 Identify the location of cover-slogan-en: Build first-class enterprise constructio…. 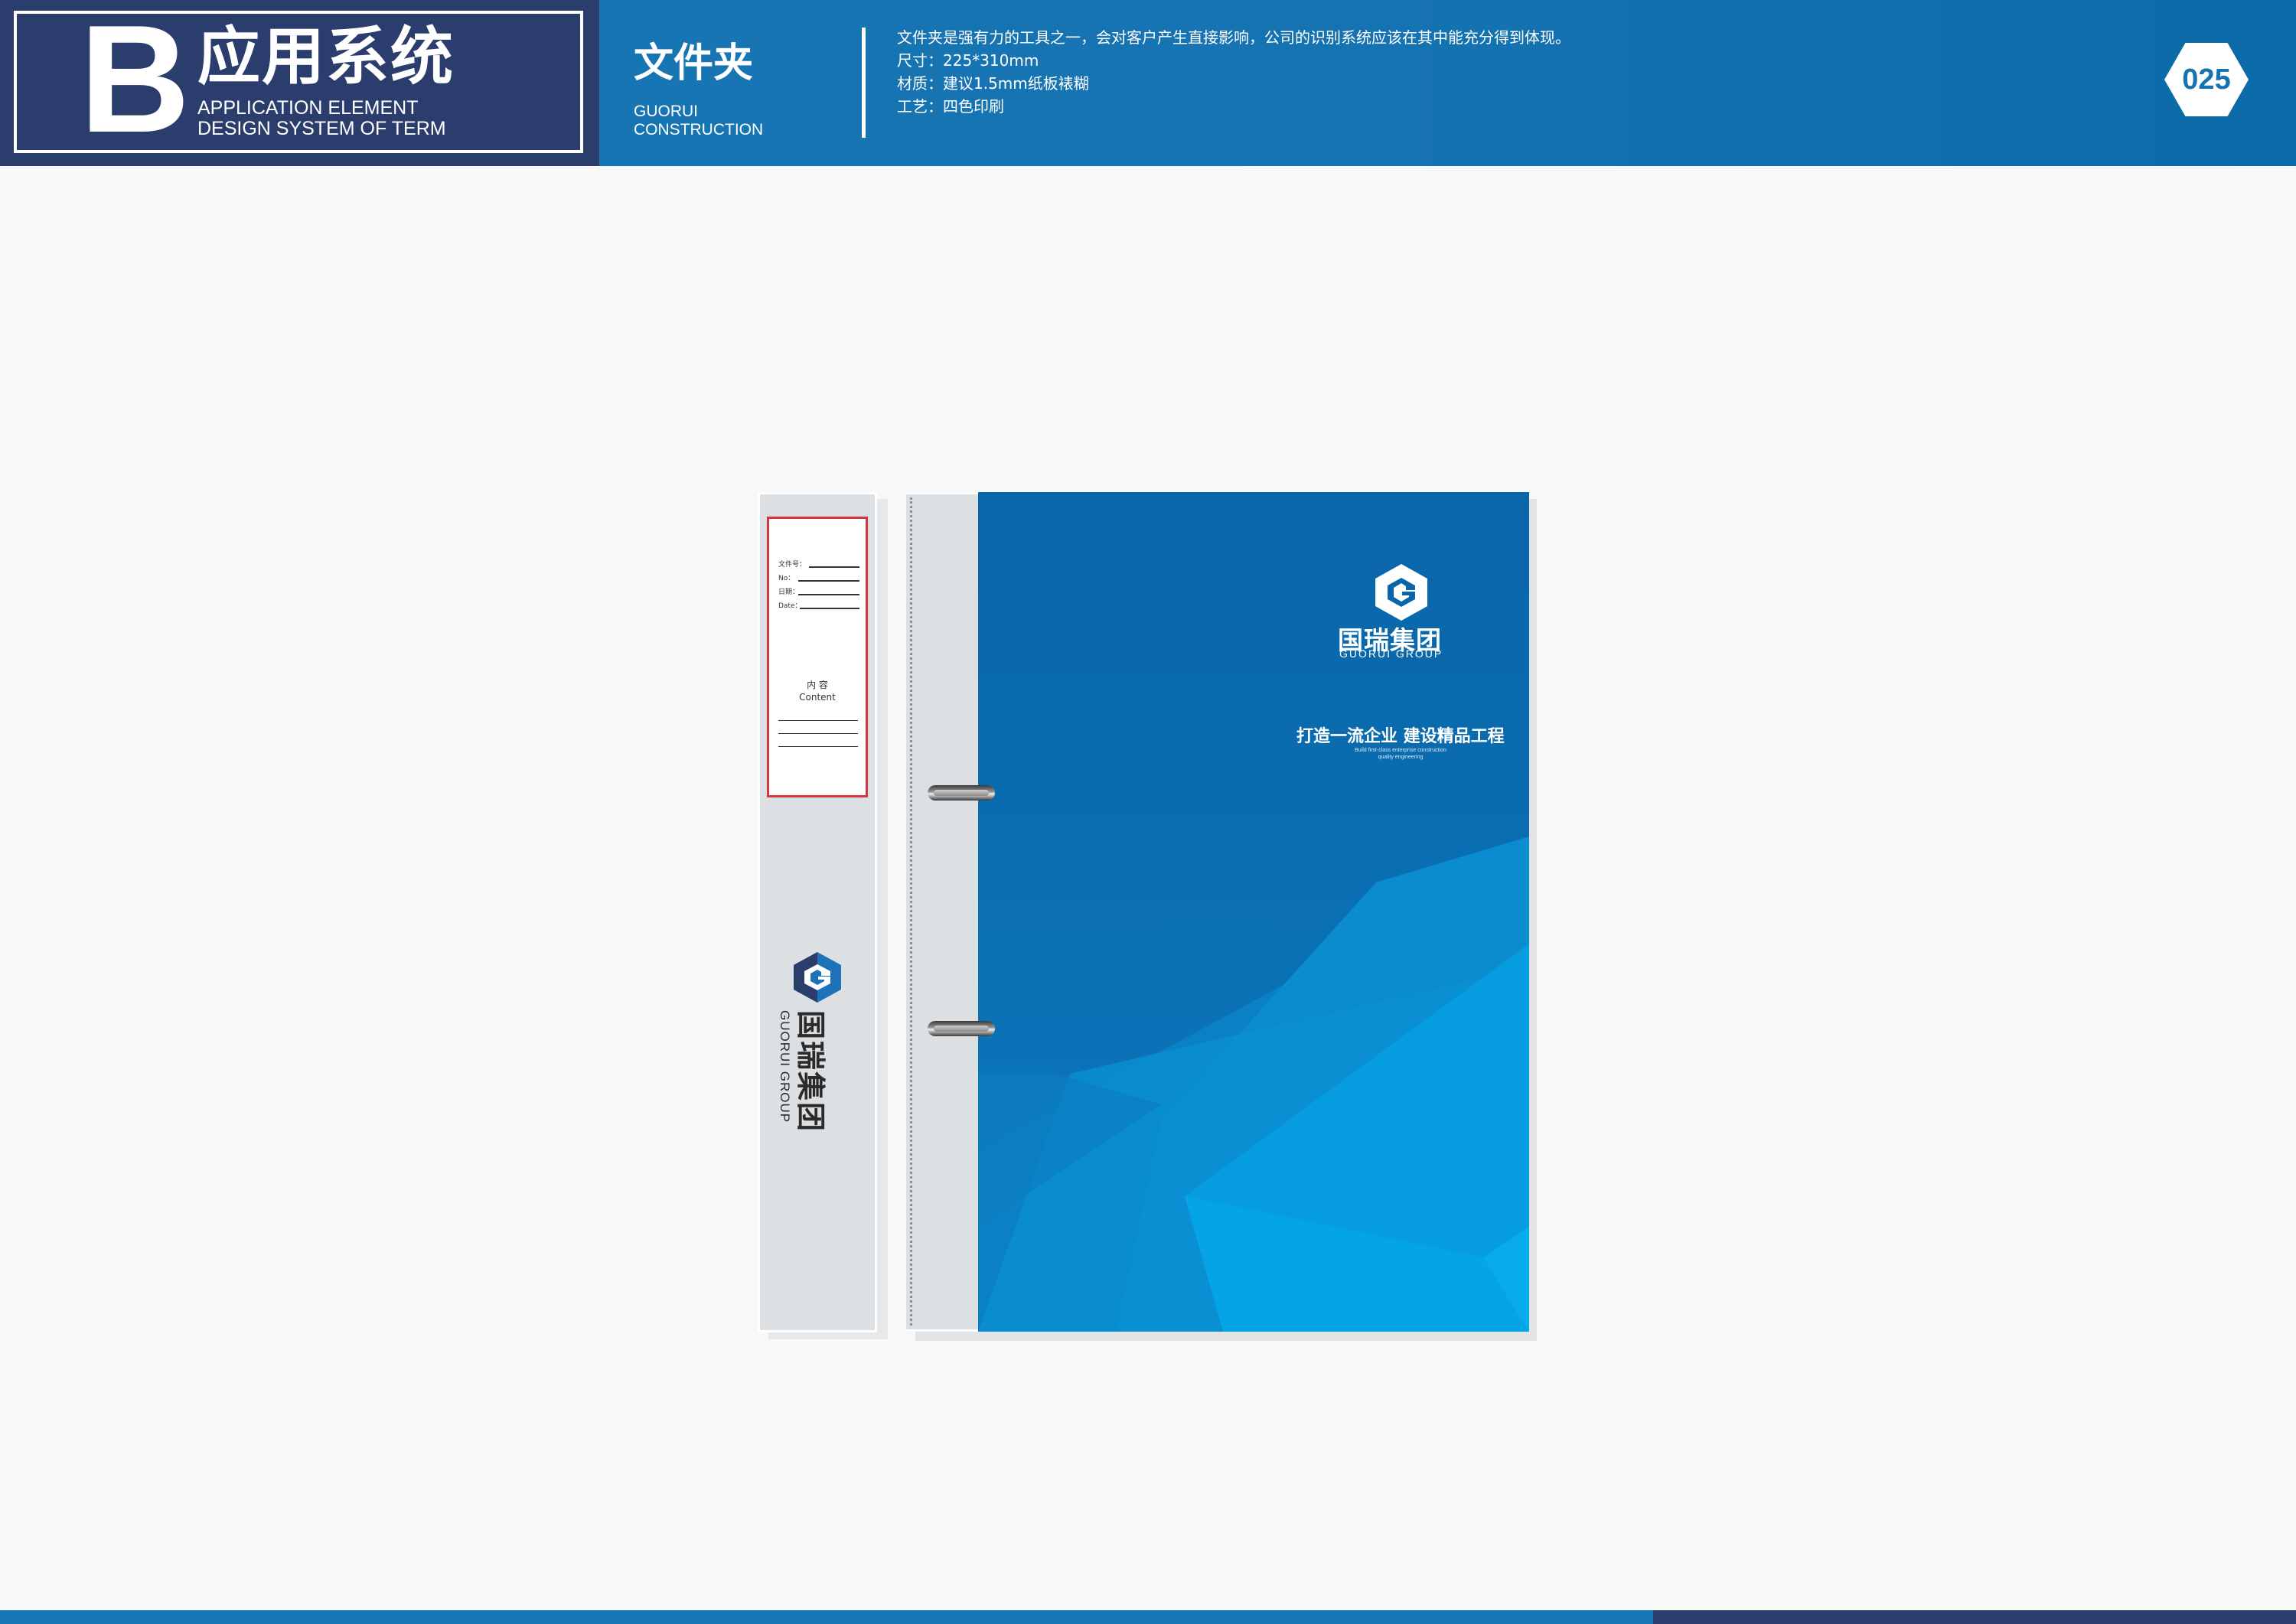
(1400, 754).